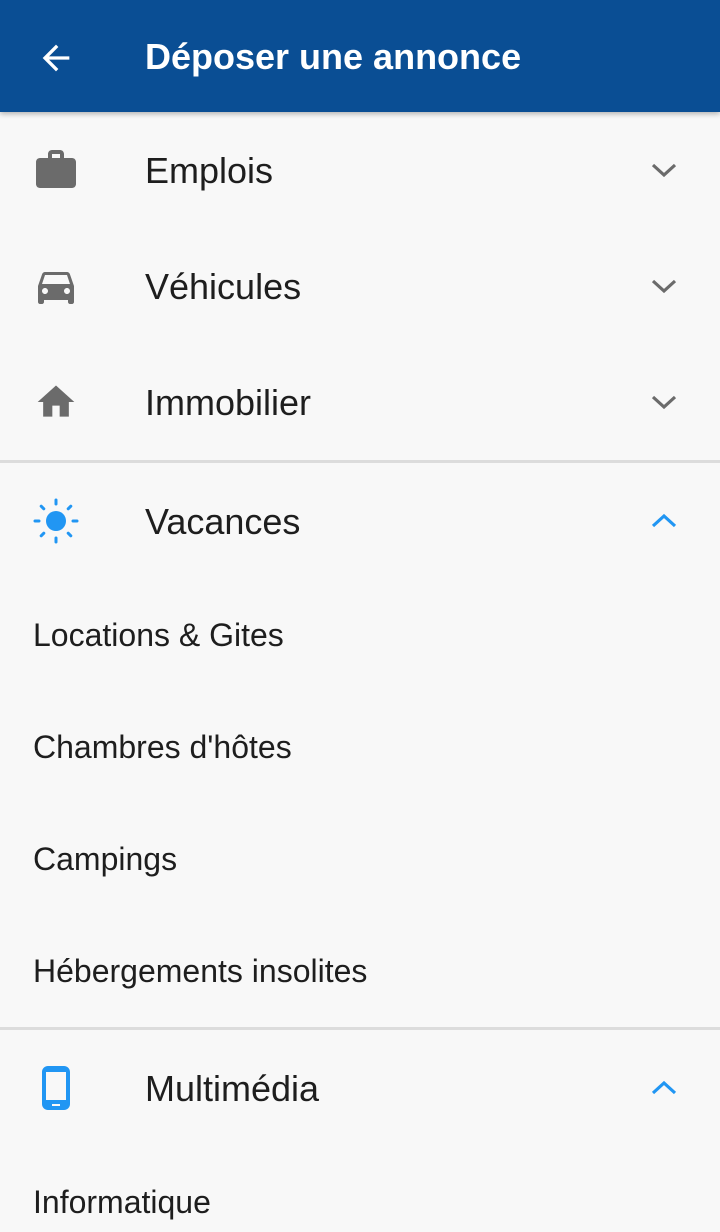 Image resolution: width=720 pixels, height=1232 pixels. I want to click on subcategory-item: Chambres d'hôtes, so click(360, 747).